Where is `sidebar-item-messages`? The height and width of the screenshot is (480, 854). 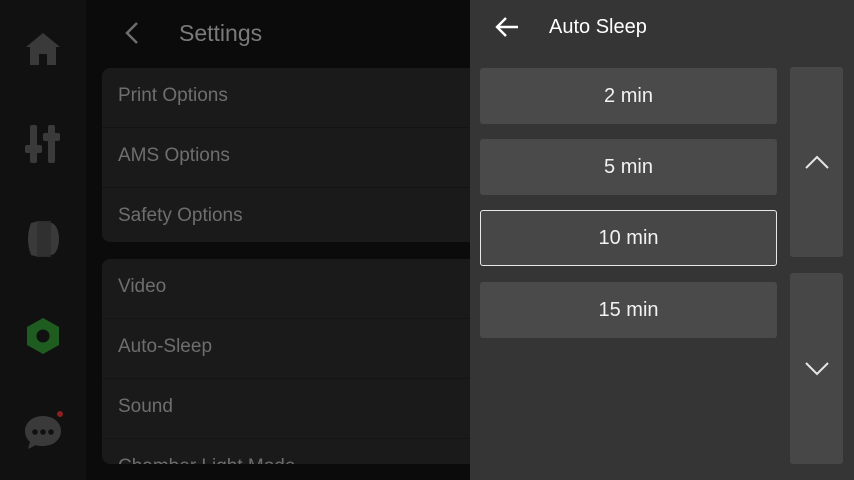
sidebar-item-messages is located at coordinates (43, 431).